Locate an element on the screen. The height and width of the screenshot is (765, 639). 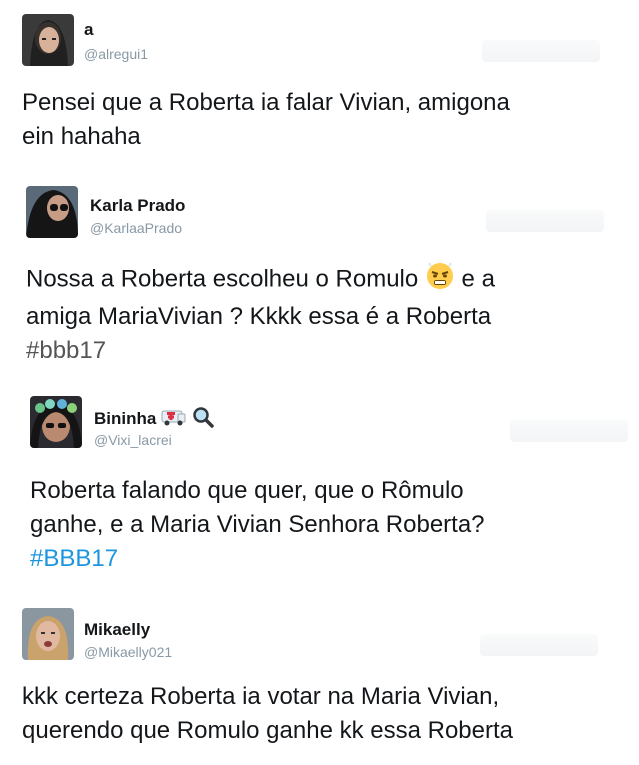
user-name: Bininha is located at coordinates (154, 419).